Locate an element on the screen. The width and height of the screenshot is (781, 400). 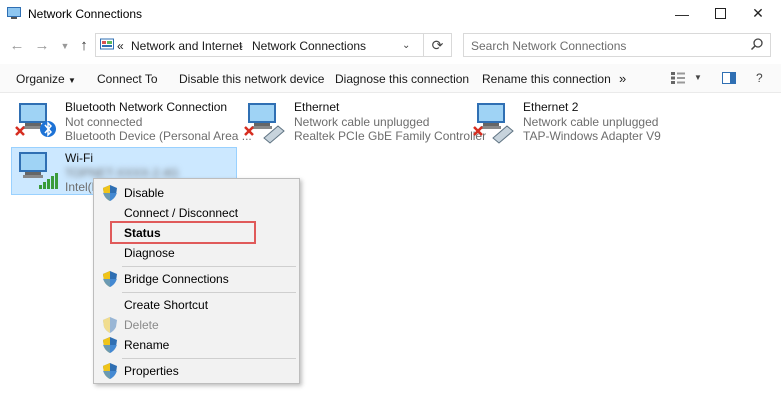
menu-item-label: Diagnose is located at coordinates (149, 253).